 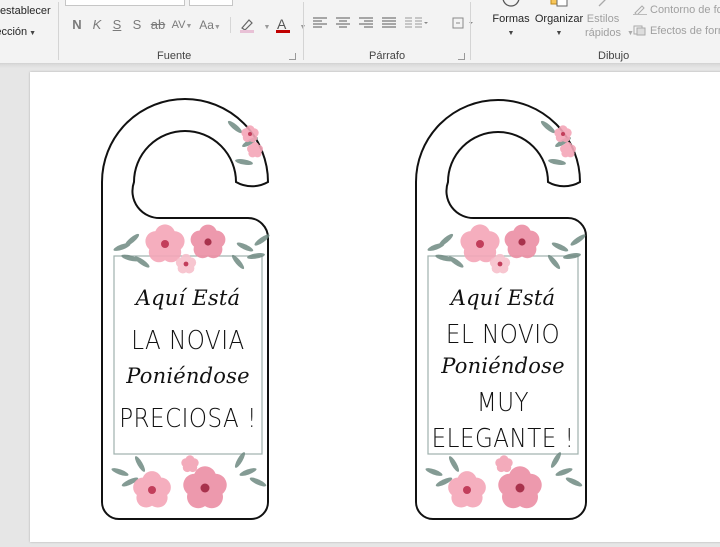 I want to click on hanger-2-line-2: EL NOVIO, so click(x=503, y=335).